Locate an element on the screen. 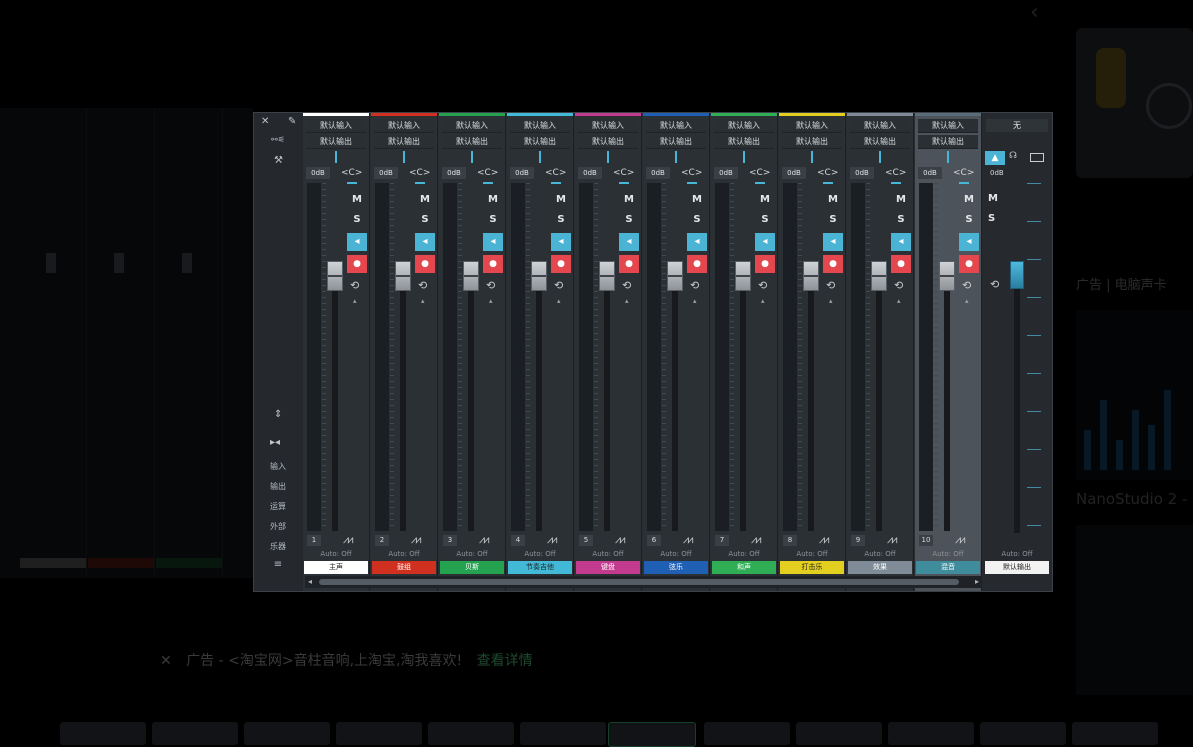 This screenshot has width=1193, height=747. channel-name-label: 主声 is located at coordinates (336, 567).